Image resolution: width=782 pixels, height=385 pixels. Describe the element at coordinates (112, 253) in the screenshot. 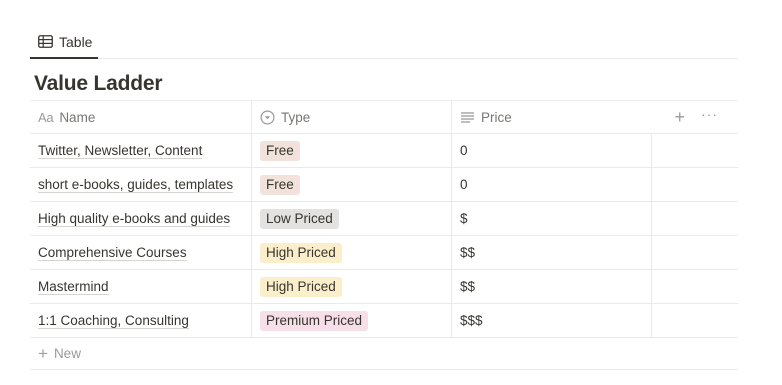

I see `row-name: Comprehensive Courses` at that location.